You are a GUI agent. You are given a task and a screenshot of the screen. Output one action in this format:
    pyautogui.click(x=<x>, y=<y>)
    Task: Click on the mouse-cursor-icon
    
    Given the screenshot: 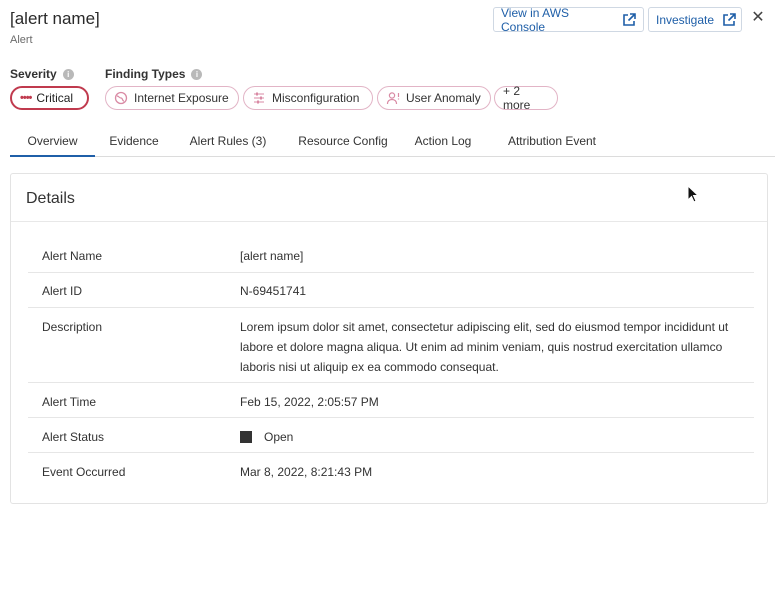 What is the action you would take?
    pyautogui.click(x=693, y=193)
    